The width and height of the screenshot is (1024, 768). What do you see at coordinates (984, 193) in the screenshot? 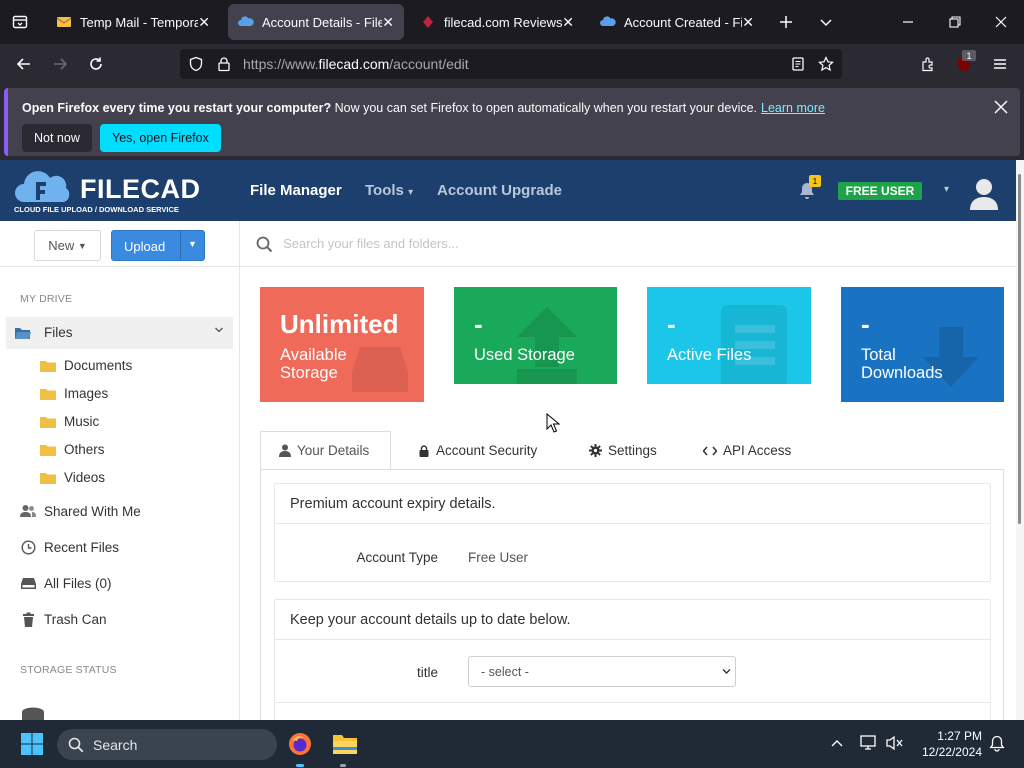
I see `avatar` at bounding box center [984, 193].